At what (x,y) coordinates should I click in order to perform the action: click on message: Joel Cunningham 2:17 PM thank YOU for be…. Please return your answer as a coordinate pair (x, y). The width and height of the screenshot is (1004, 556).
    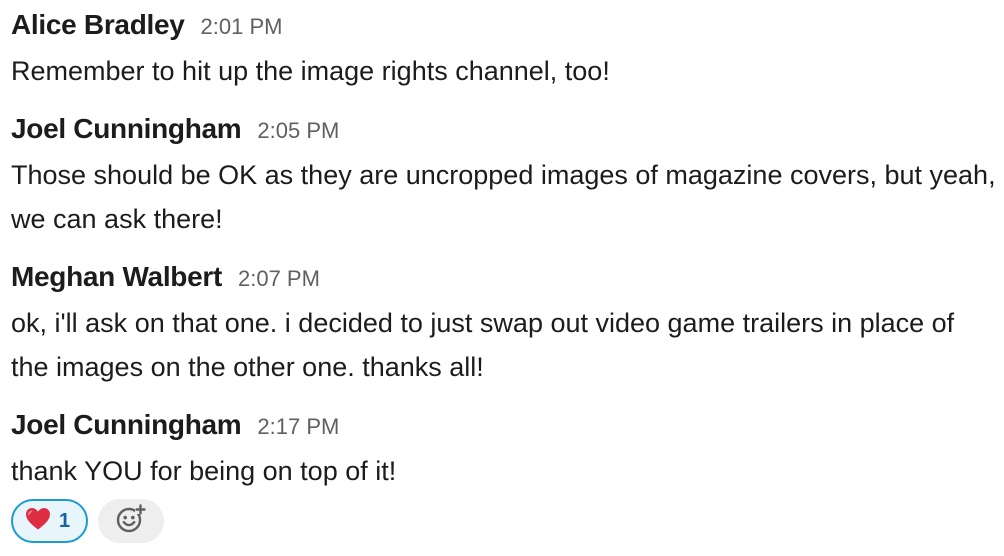
    Looking at the image, I should click on (503, 451).